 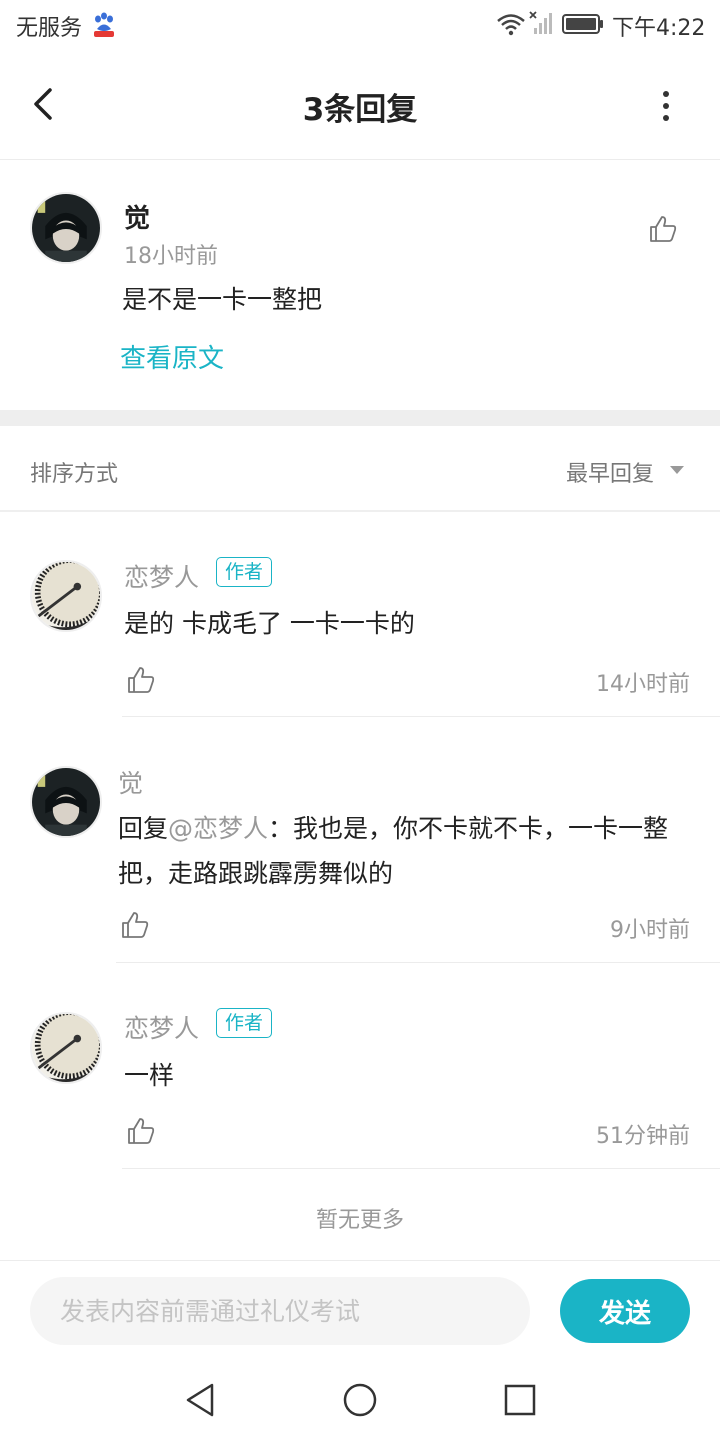 I want to click on reply-text: 是的 卡成毛了 一卡一卡的, so click(x=269, y=623).